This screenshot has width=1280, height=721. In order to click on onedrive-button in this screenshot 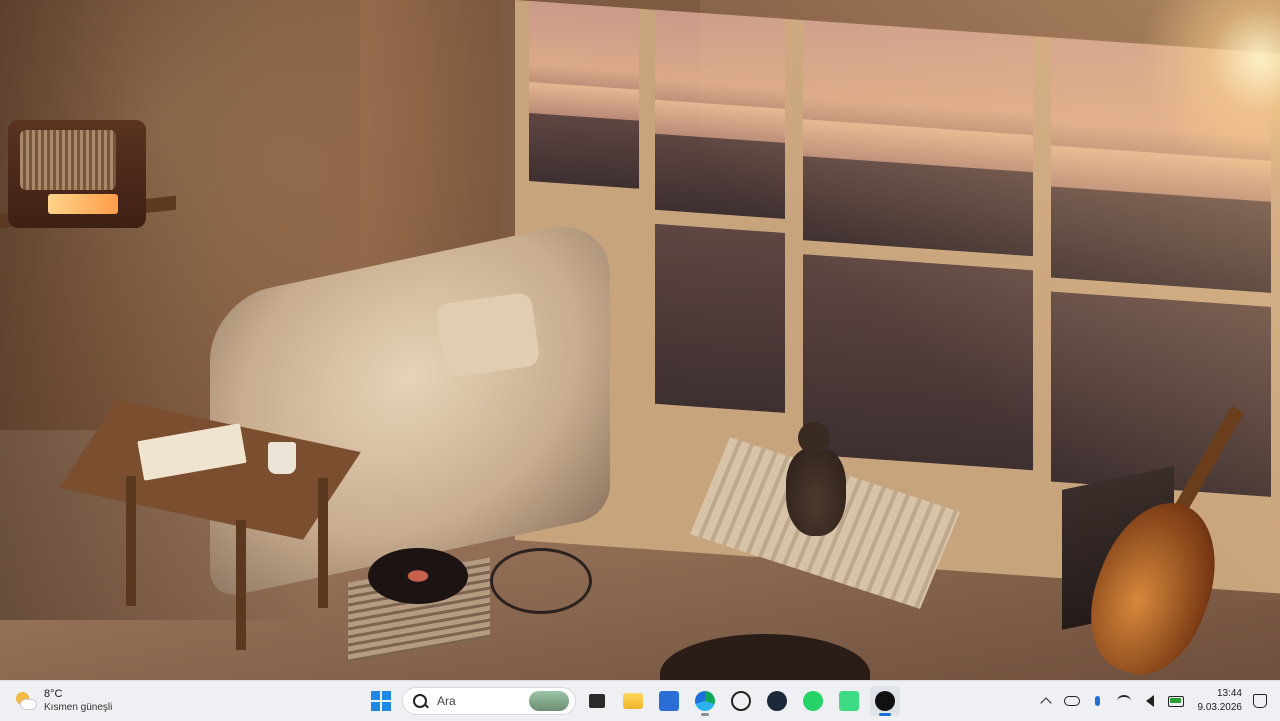, I will do `click(1072, 701)`.